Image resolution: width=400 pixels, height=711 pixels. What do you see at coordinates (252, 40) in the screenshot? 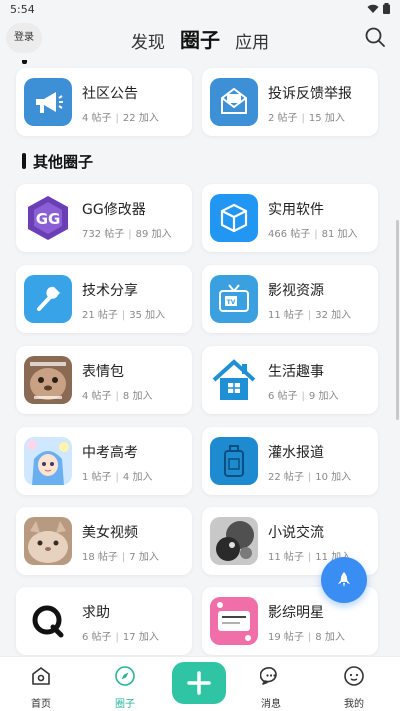
I see `tab-apps: 应用` at bounding box center [252, 40].